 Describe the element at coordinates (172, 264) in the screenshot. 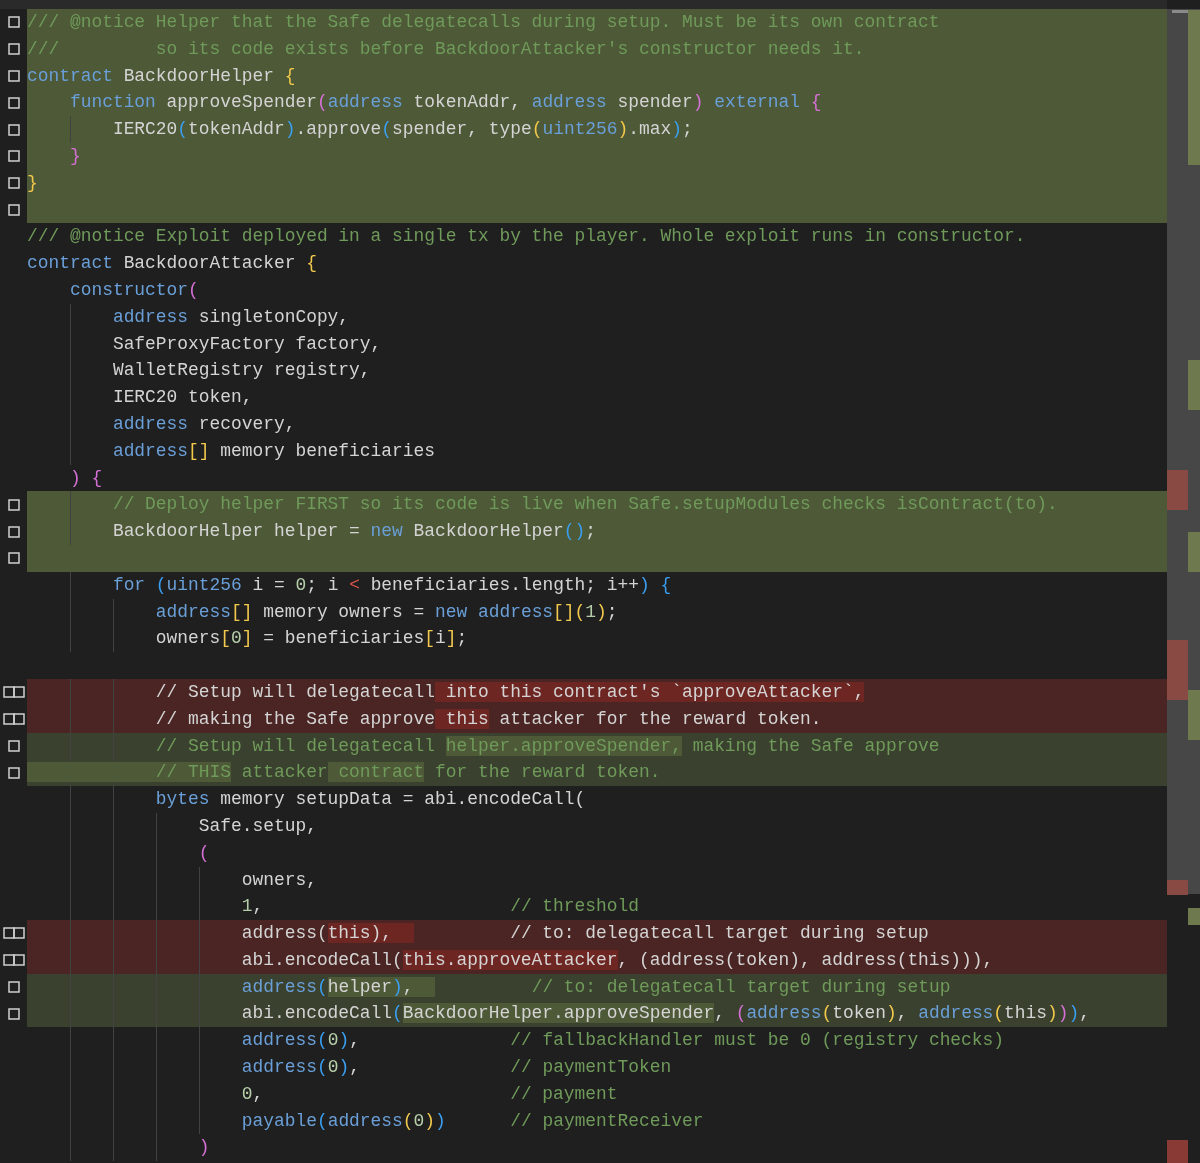

I see `code-line: contract BackdoorAttacker {` at that location.